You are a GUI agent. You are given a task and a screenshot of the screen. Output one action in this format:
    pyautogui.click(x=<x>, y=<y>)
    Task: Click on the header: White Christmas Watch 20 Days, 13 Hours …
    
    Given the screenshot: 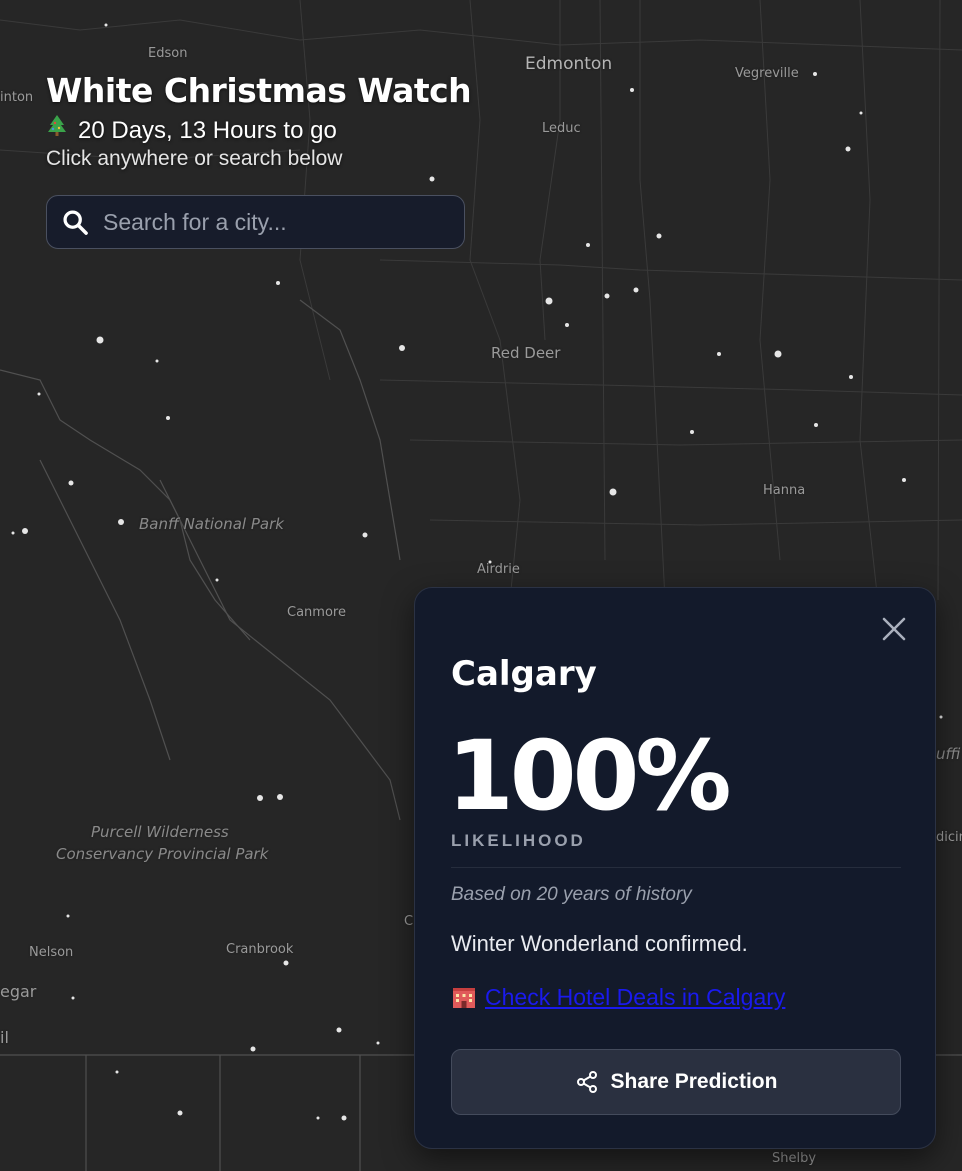 What is the action you would take?
    pyautogui.click(x=259, y=121)
    